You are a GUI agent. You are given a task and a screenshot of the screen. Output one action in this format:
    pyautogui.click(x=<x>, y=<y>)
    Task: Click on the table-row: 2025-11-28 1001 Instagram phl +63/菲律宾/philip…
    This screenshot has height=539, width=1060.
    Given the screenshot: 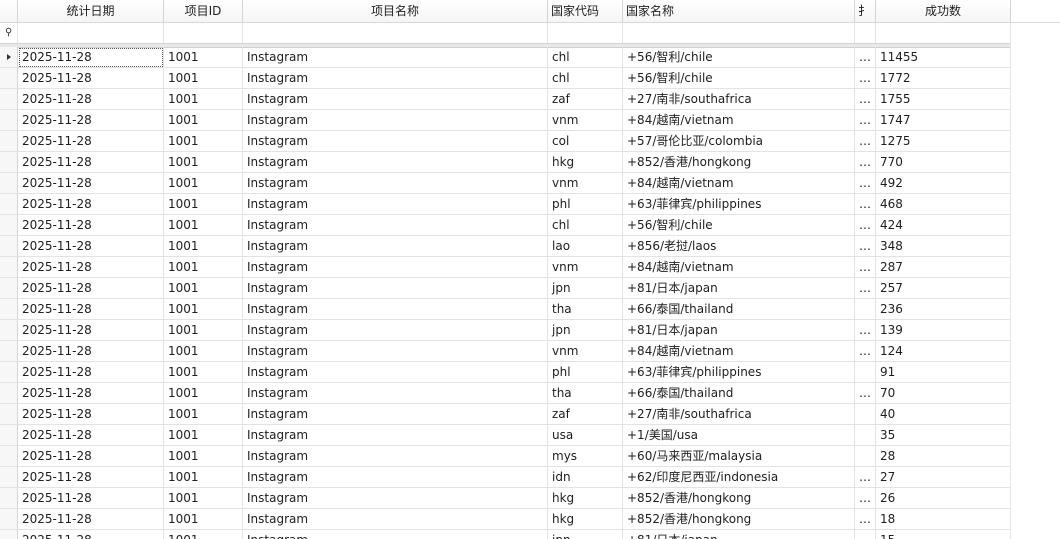 What is the action you would take?
    pyautogui.click(x=505, y=204)
    